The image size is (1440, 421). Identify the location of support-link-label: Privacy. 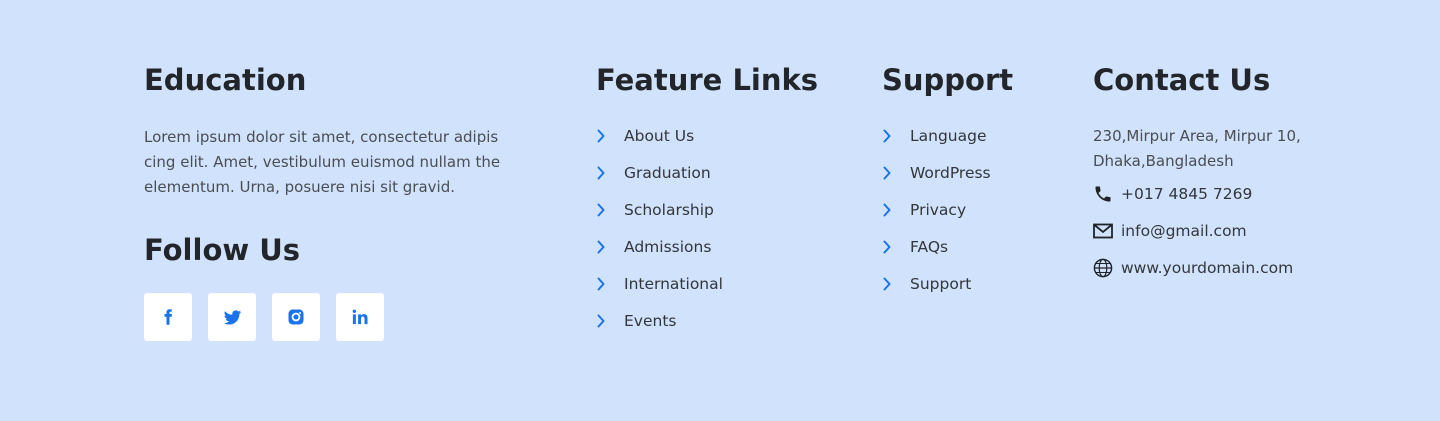
(938, 209).